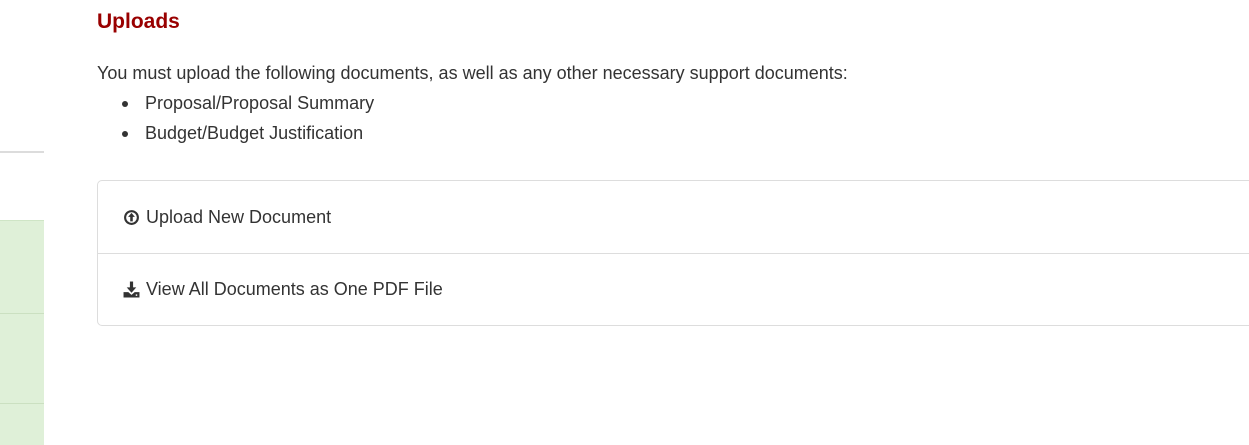  What do you see at coordinates (239, 216) in the screenshot?
I see `action-label: Upload New Document` at bounding box center [239, 216].